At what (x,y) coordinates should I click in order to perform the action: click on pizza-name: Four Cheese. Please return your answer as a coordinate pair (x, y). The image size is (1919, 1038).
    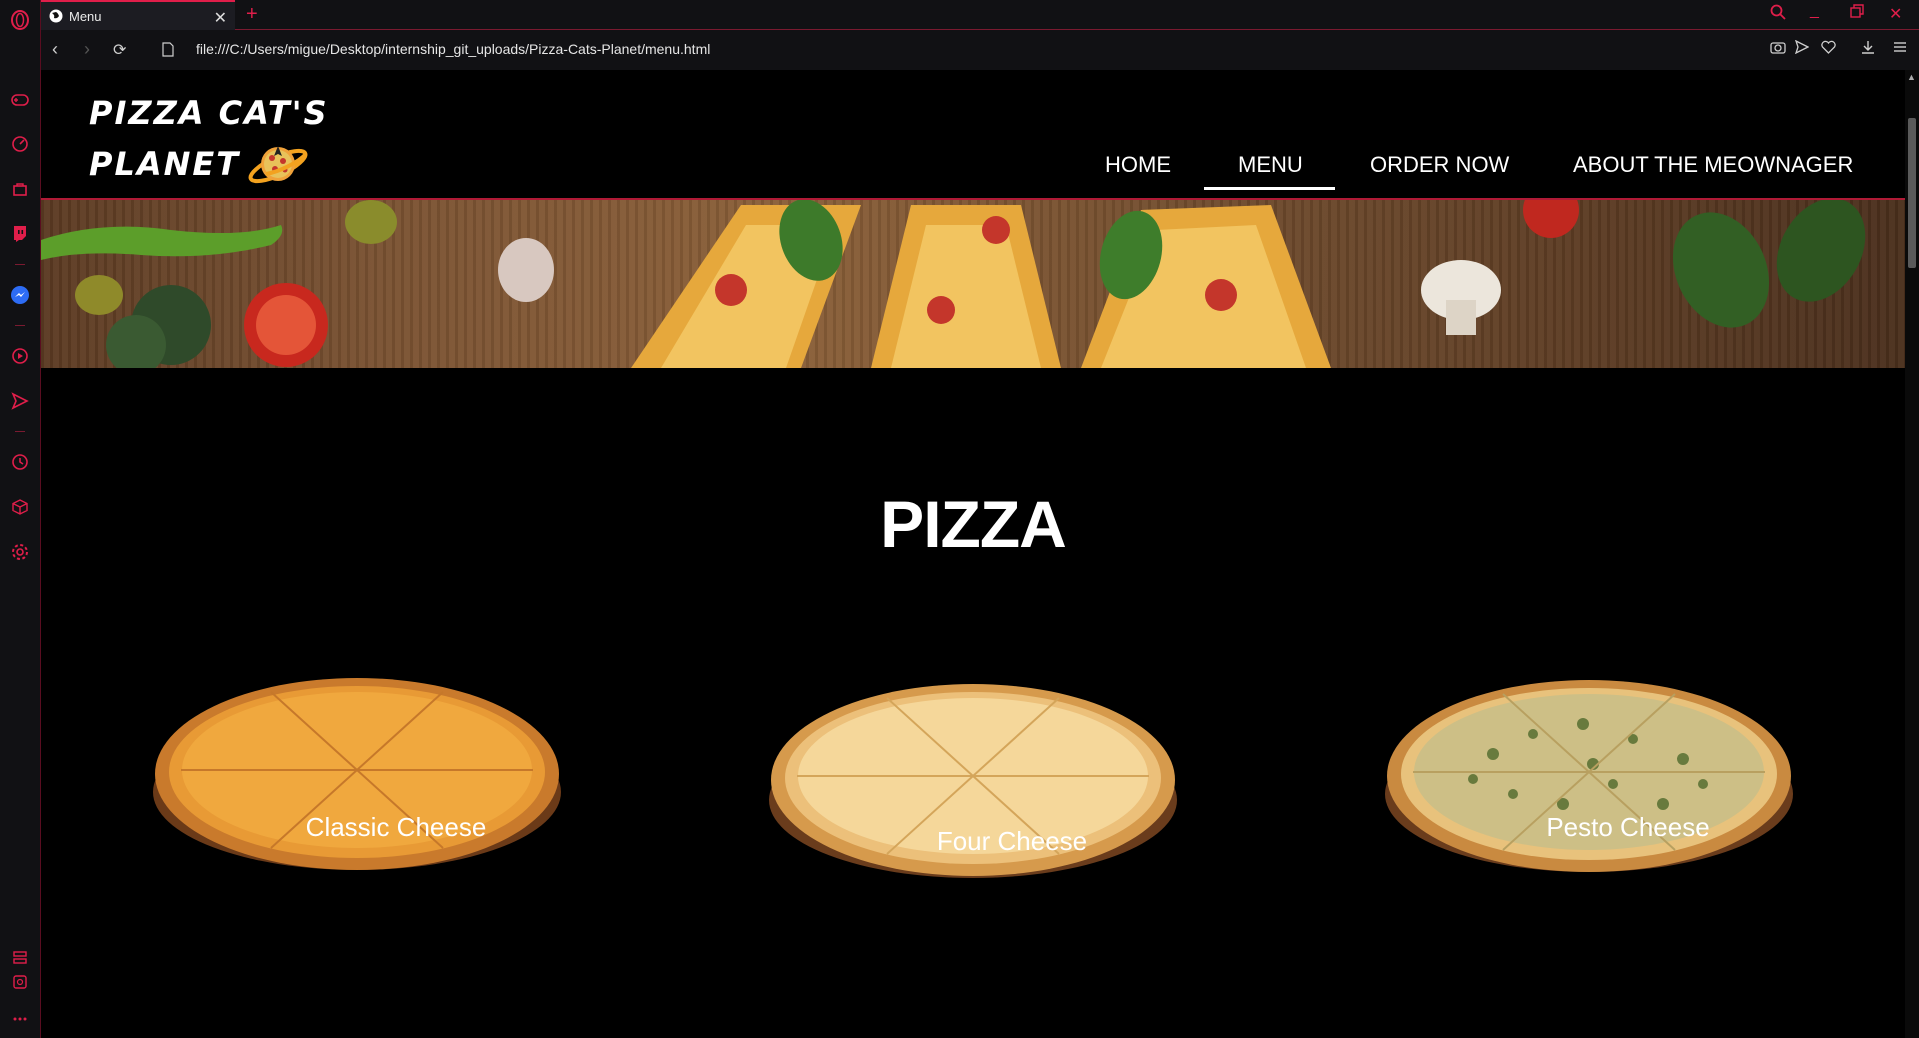
    Looking at the image, I should click on (1012, 841).